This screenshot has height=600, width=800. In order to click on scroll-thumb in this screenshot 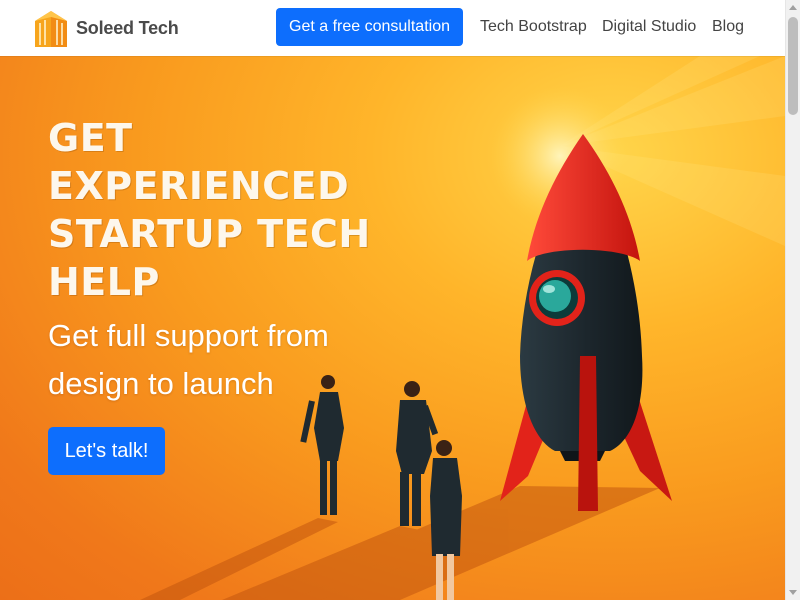, I will do `click(793, 66)`.